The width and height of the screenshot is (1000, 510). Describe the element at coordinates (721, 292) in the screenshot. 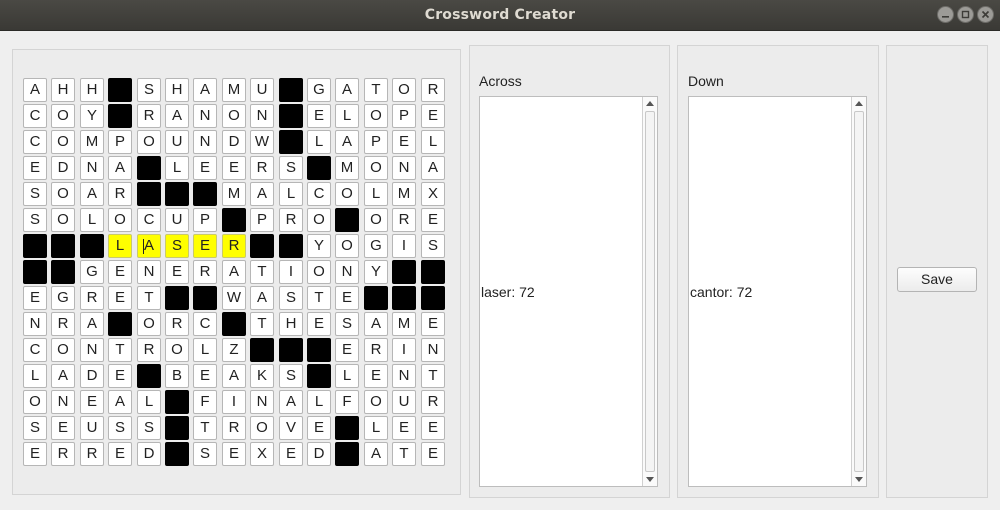

I see `down-entry: cantor: 72` at that location.